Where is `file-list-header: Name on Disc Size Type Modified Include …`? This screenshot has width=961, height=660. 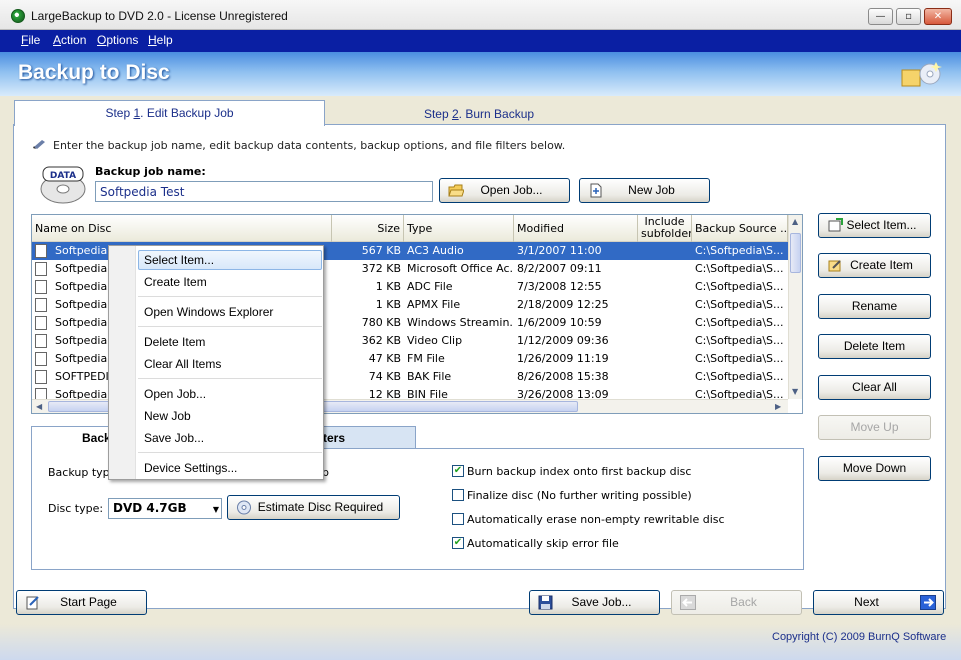 file-list-header: Name on Disc Size Type Modified Include … is located at coordinates (410, 228).